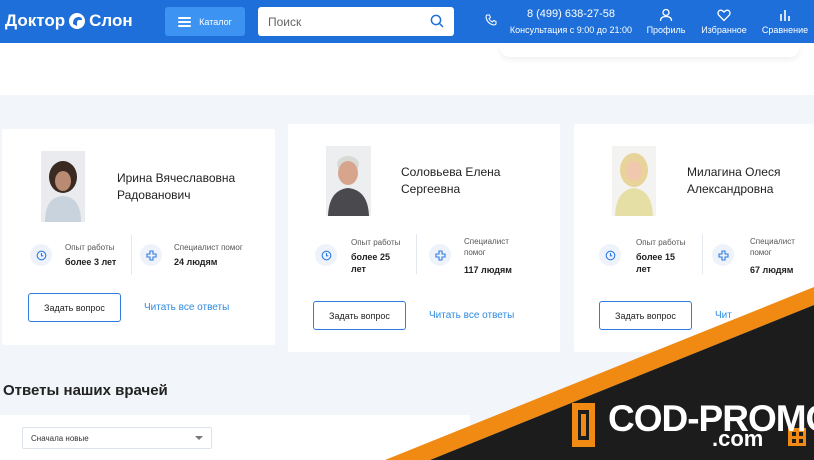 The image size is (814, 460). I want to click on catalog-label: Каталог, so click(215, 21).